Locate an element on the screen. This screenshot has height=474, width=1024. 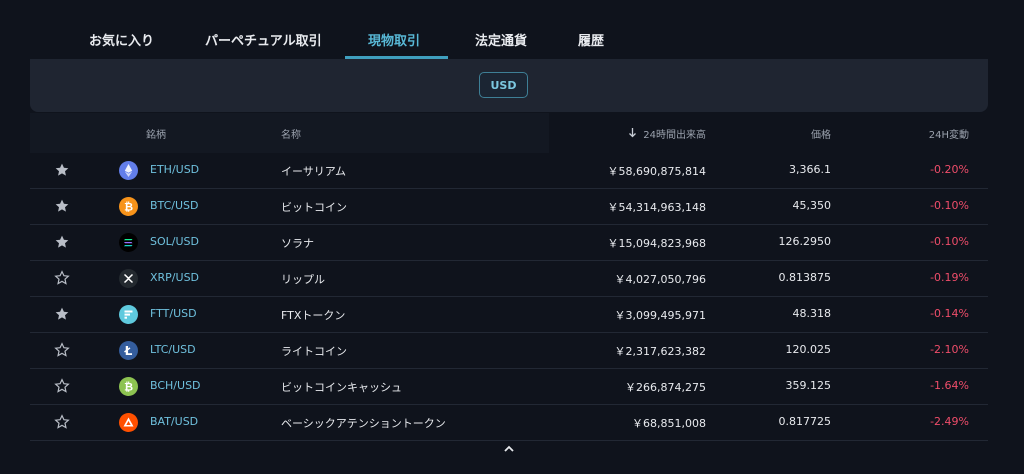
coin-name: ソラナ is located at coordinates (297, 243).